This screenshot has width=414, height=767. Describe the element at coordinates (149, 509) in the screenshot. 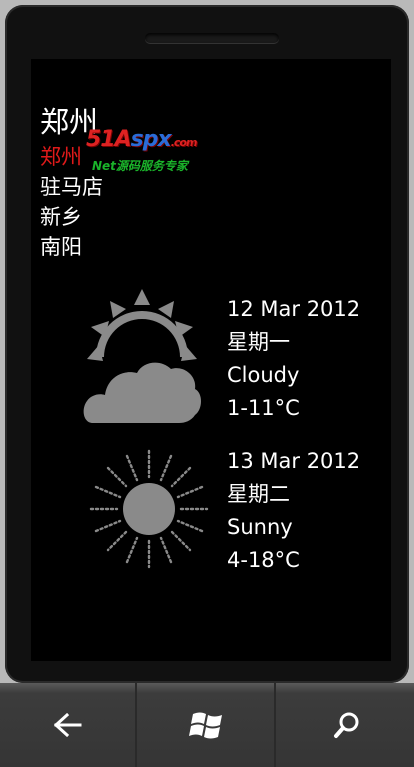

I see `sunny-icon` at that location.